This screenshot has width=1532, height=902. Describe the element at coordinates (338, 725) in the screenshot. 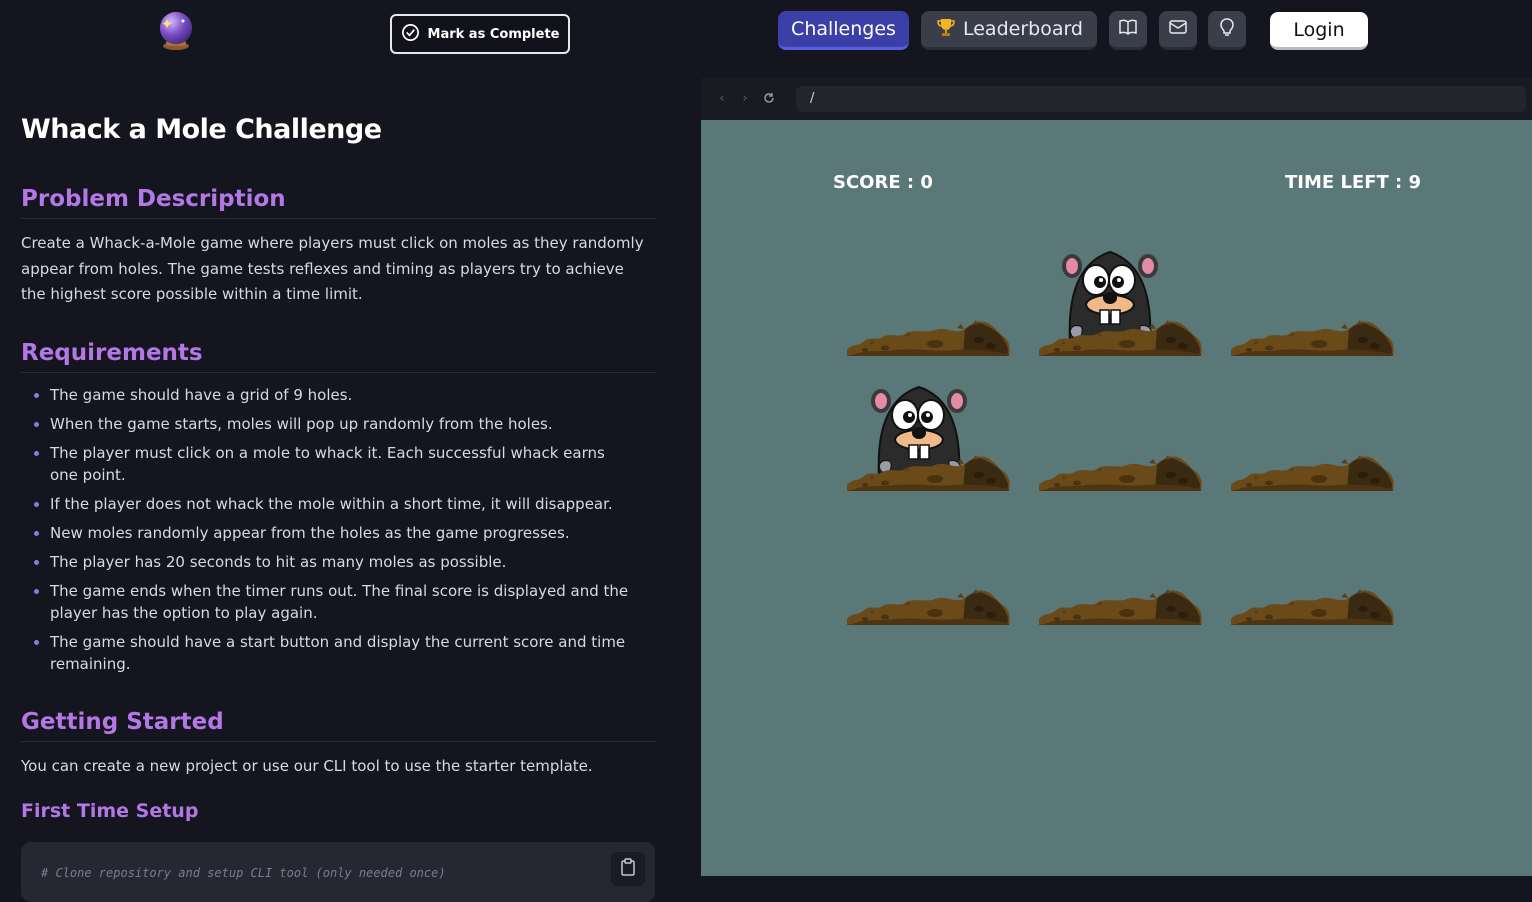

I see `getting-started-heading: Getting Started` at that location.